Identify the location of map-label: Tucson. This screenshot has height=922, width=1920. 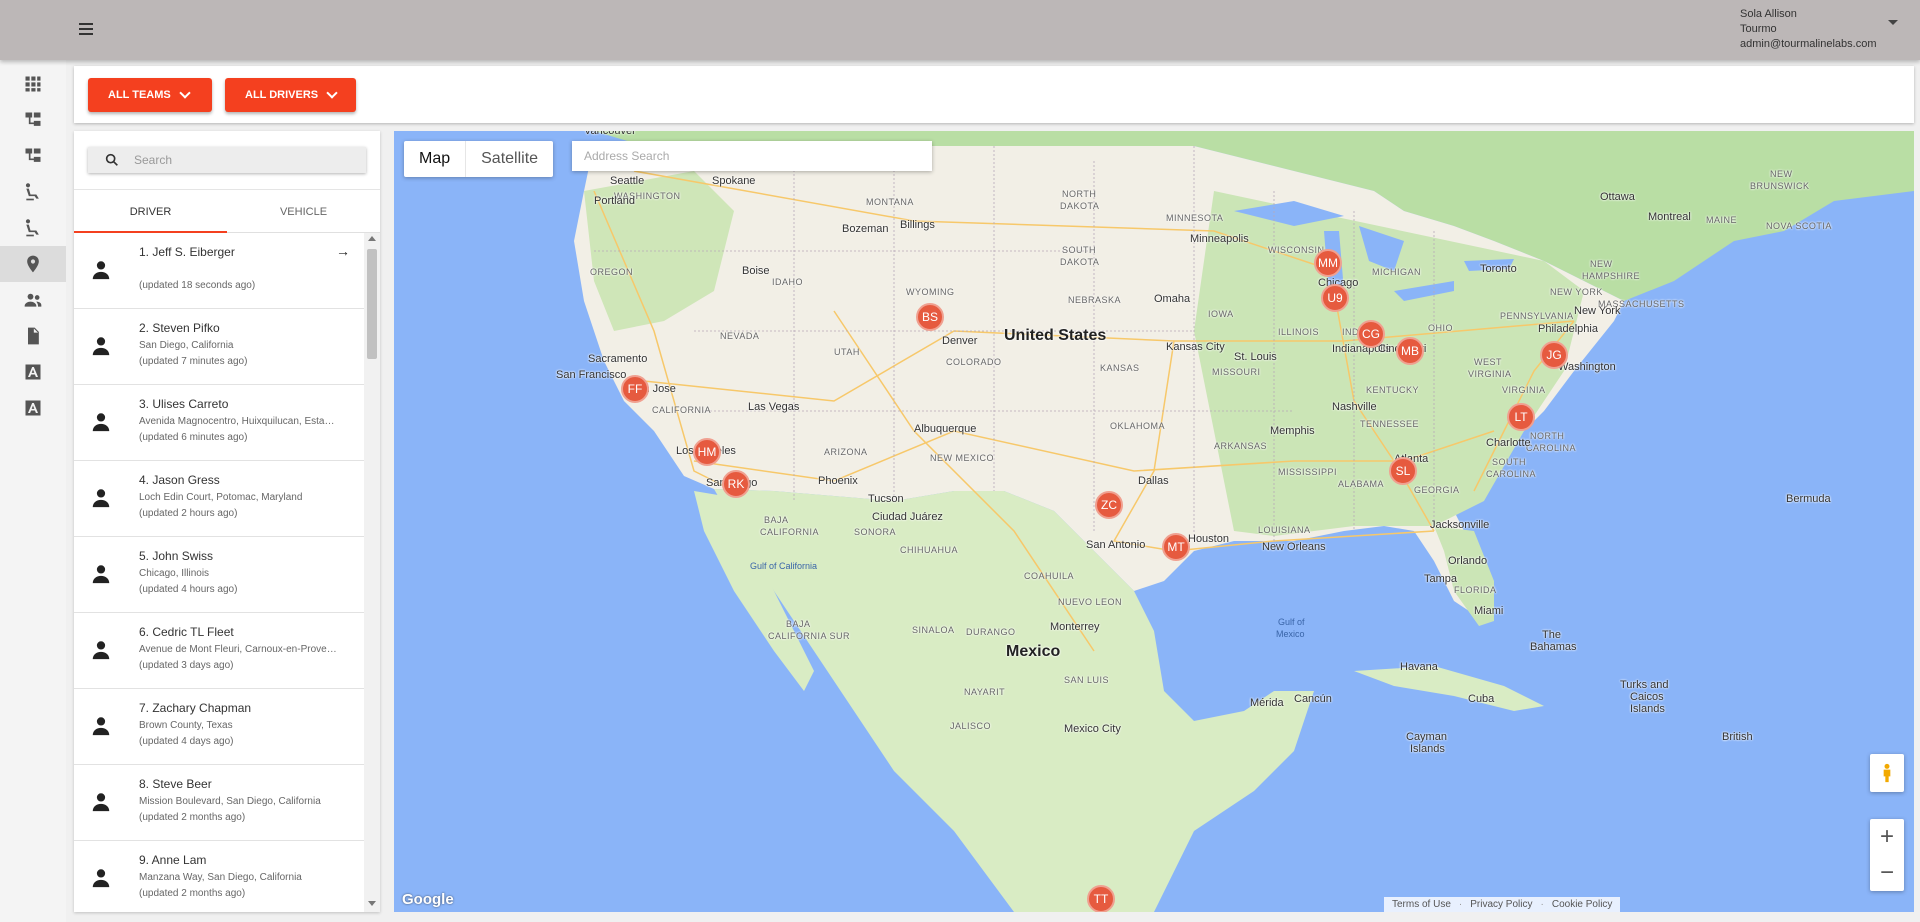
(886, 499).